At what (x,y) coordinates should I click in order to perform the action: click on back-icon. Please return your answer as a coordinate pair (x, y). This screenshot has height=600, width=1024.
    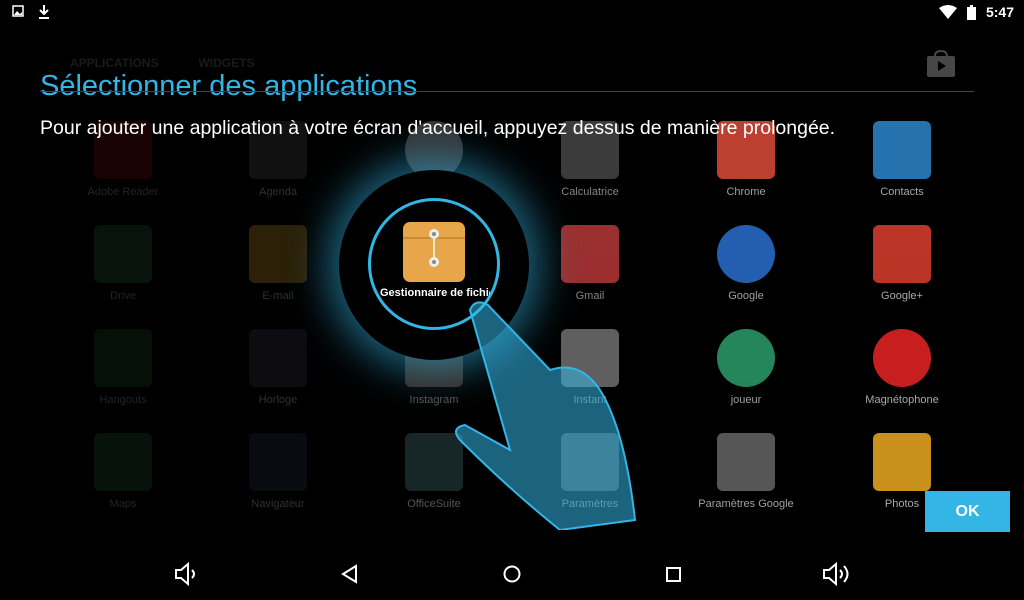
    Looking at the image, I should click on (350, 574).